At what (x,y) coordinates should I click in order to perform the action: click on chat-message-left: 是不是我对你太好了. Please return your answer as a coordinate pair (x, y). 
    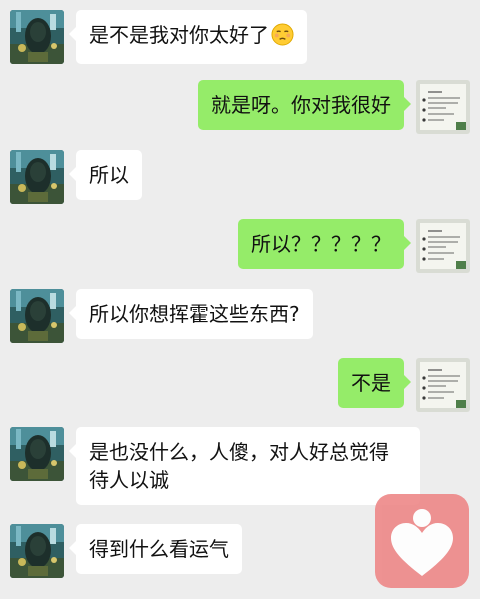
    Looking at the image, I should click on (240, 40).